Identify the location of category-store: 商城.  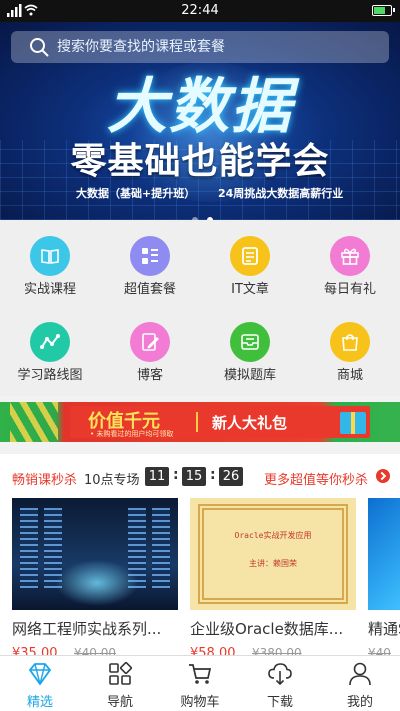
(350, 349).